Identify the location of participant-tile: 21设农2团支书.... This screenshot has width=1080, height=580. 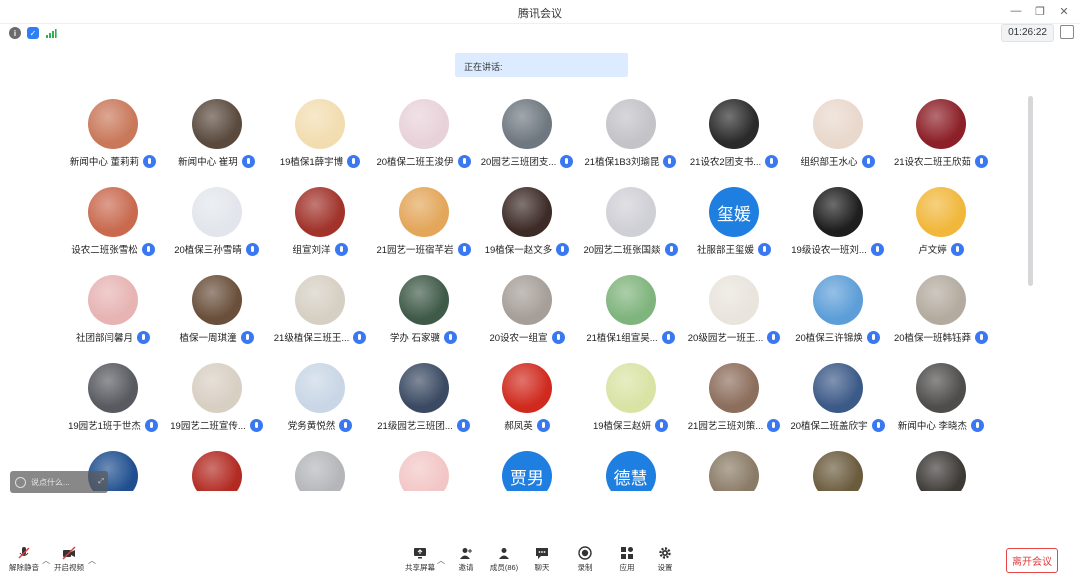
(734, 135).